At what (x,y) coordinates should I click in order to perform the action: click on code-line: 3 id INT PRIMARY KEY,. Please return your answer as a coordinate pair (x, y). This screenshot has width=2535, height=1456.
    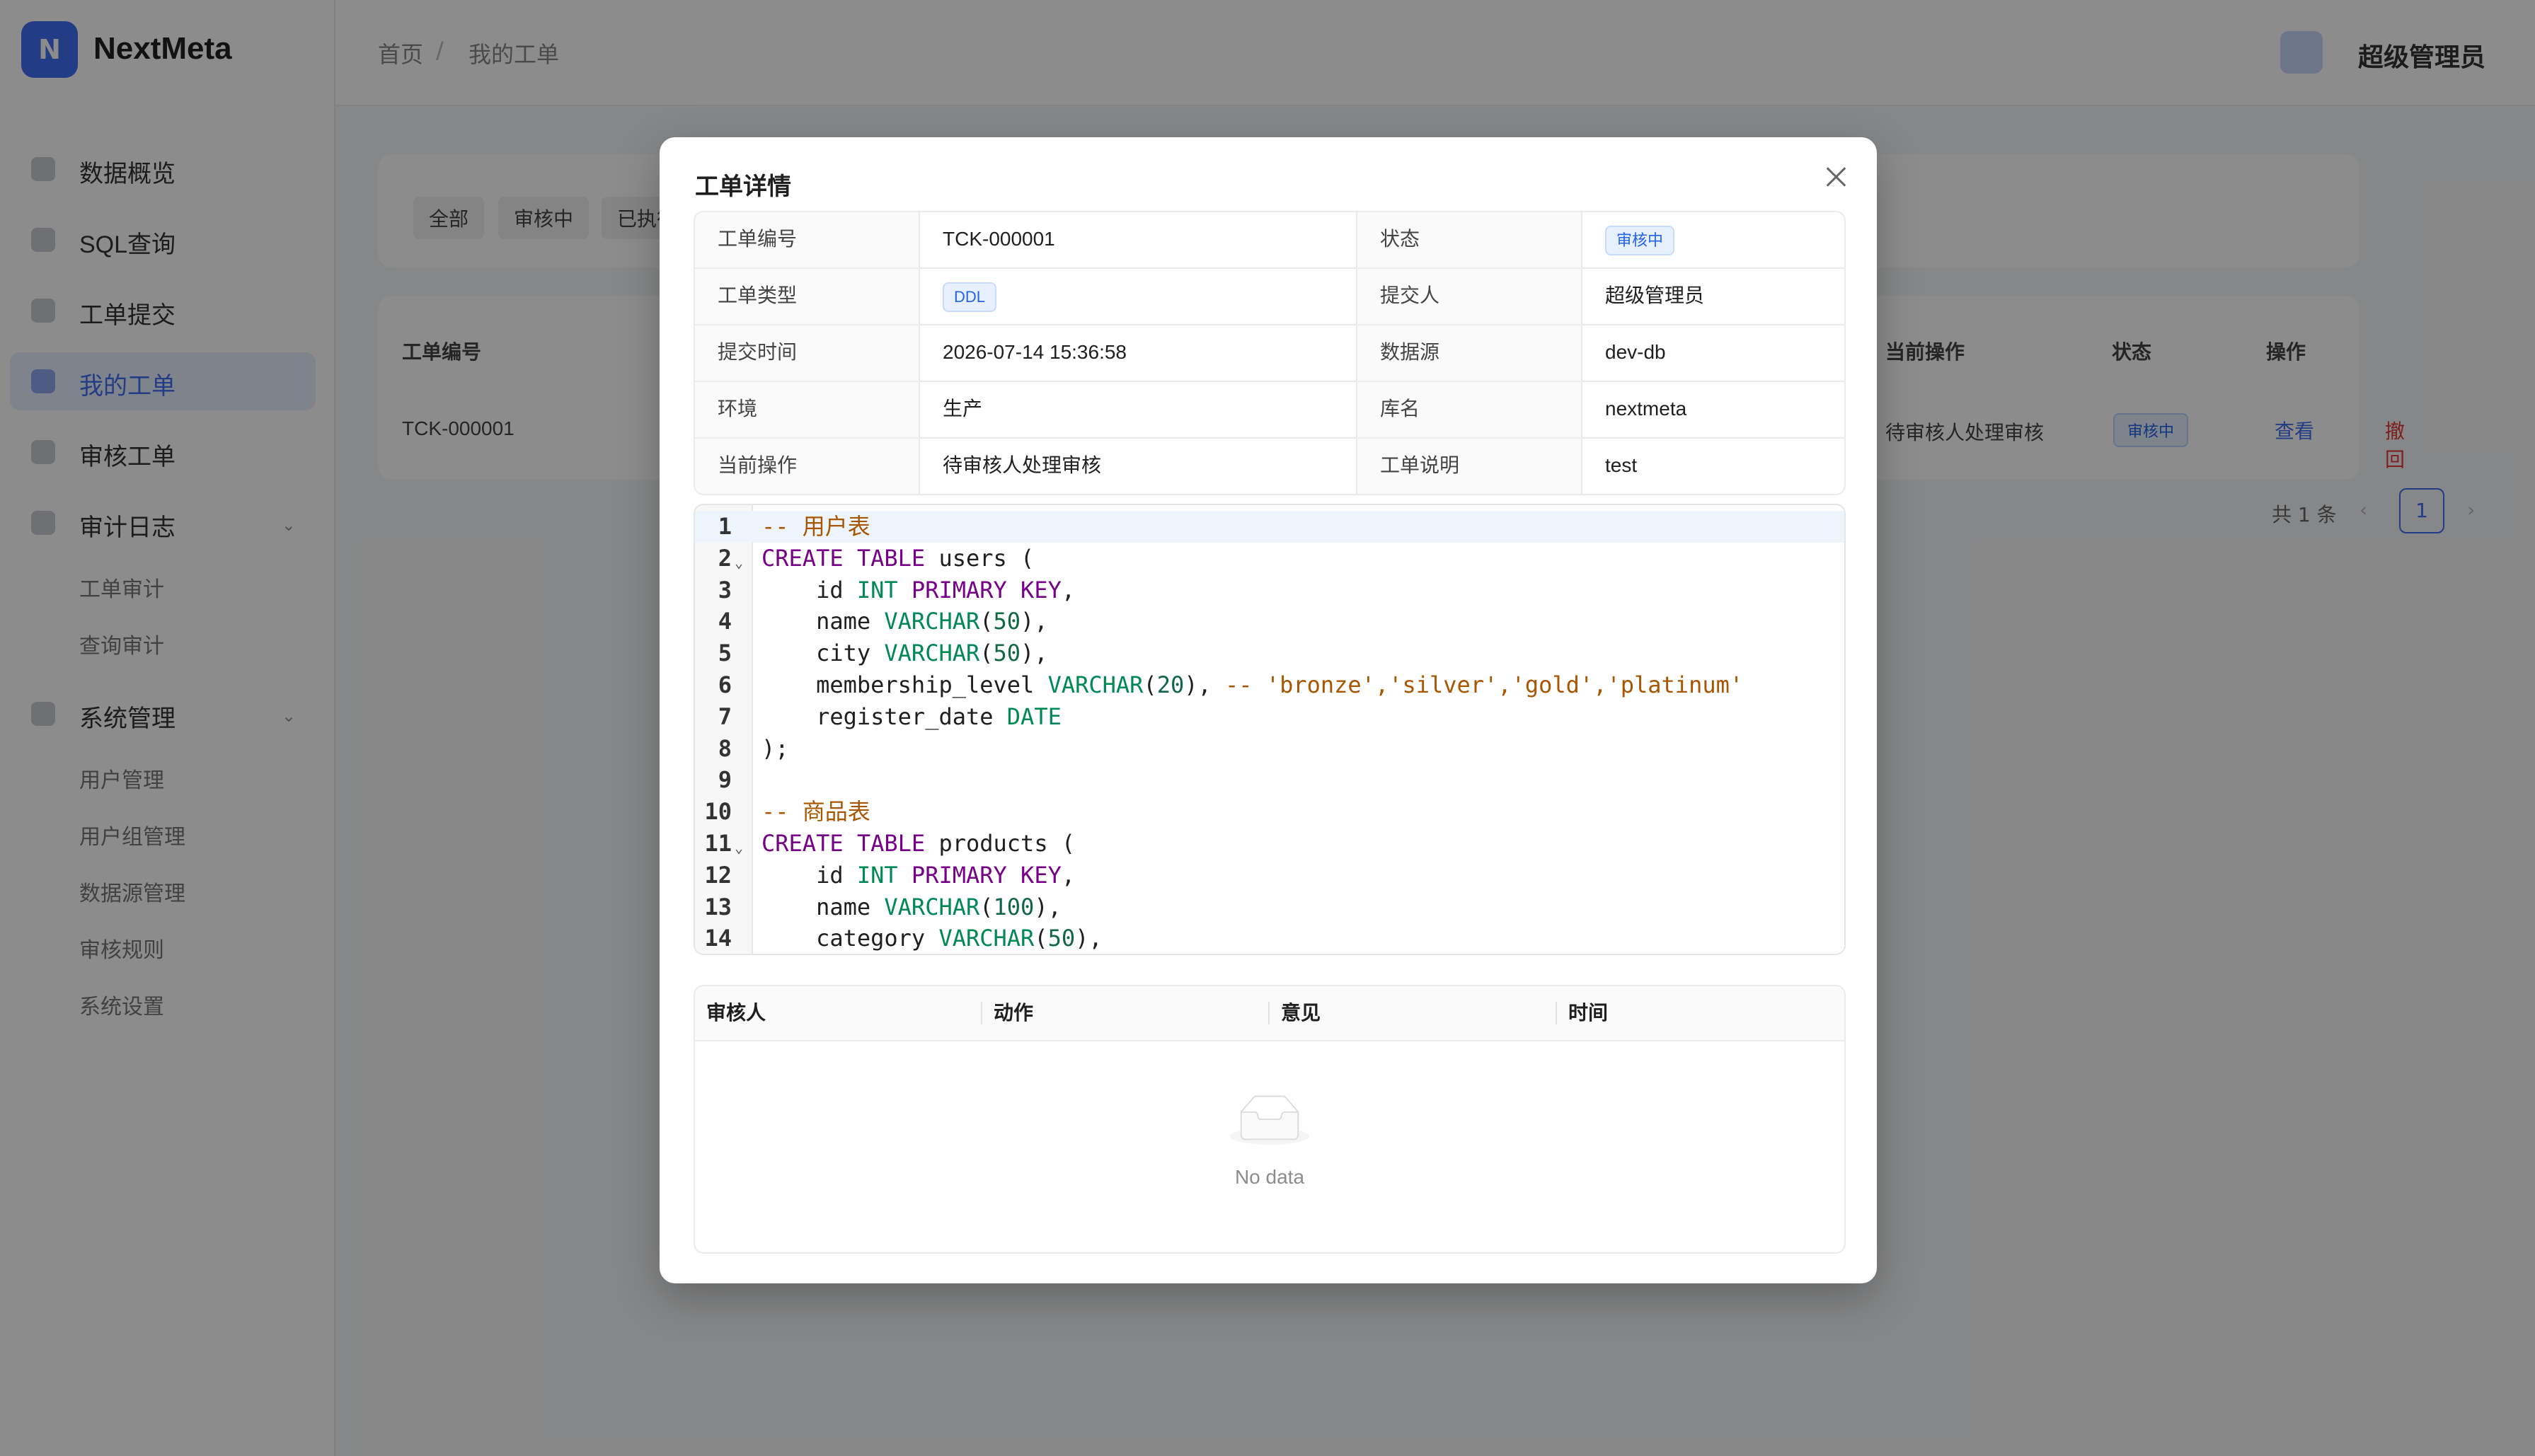
    Looking at the image, I should click on (1269, 590).